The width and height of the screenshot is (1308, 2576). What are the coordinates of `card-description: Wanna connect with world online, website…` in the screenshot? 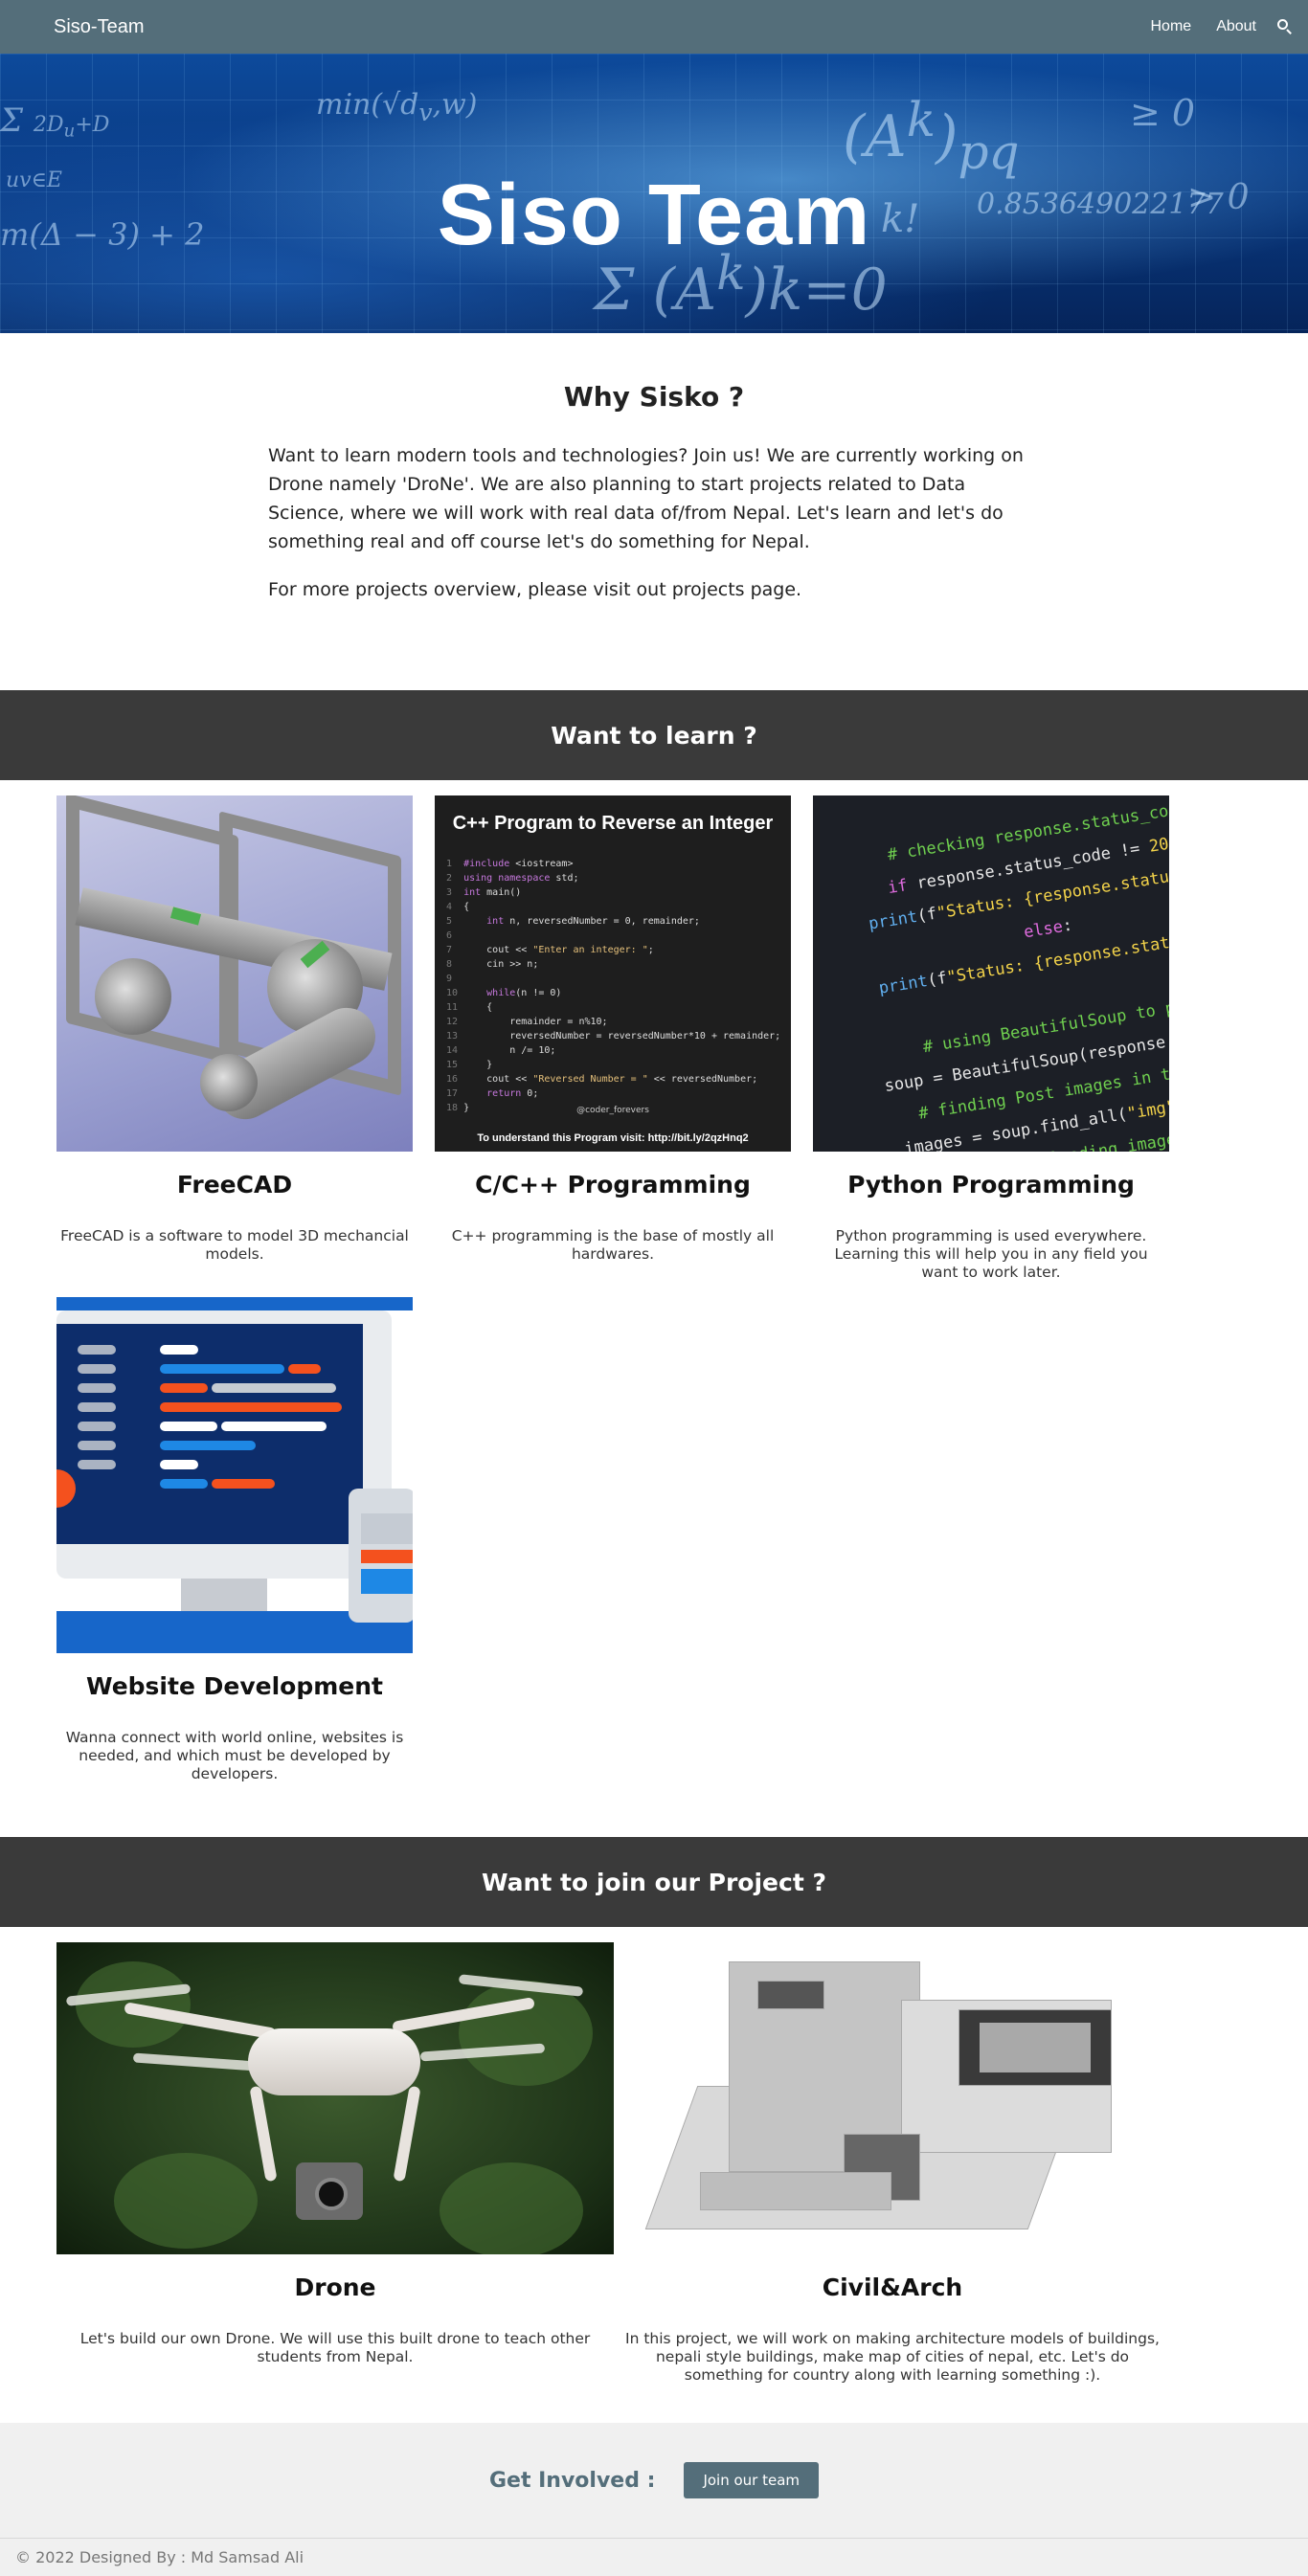 It's located at (234, 1756).